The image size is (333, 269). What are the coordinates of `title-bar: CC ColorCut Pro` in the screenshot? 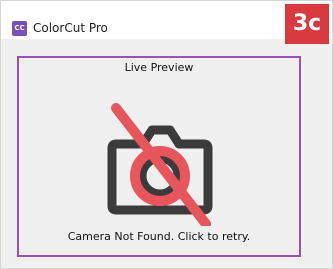 It's located at (166, 20).